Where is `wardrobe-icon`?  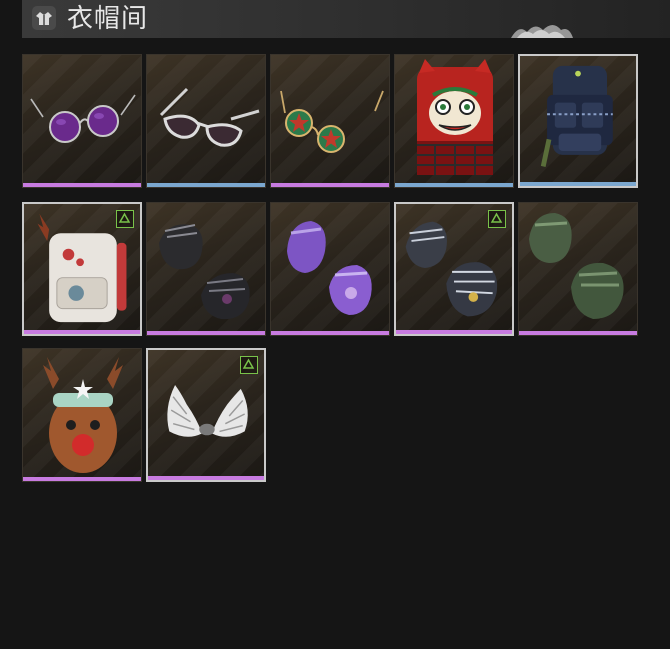 wardrobe-icon is located at coordinates (44, 18).